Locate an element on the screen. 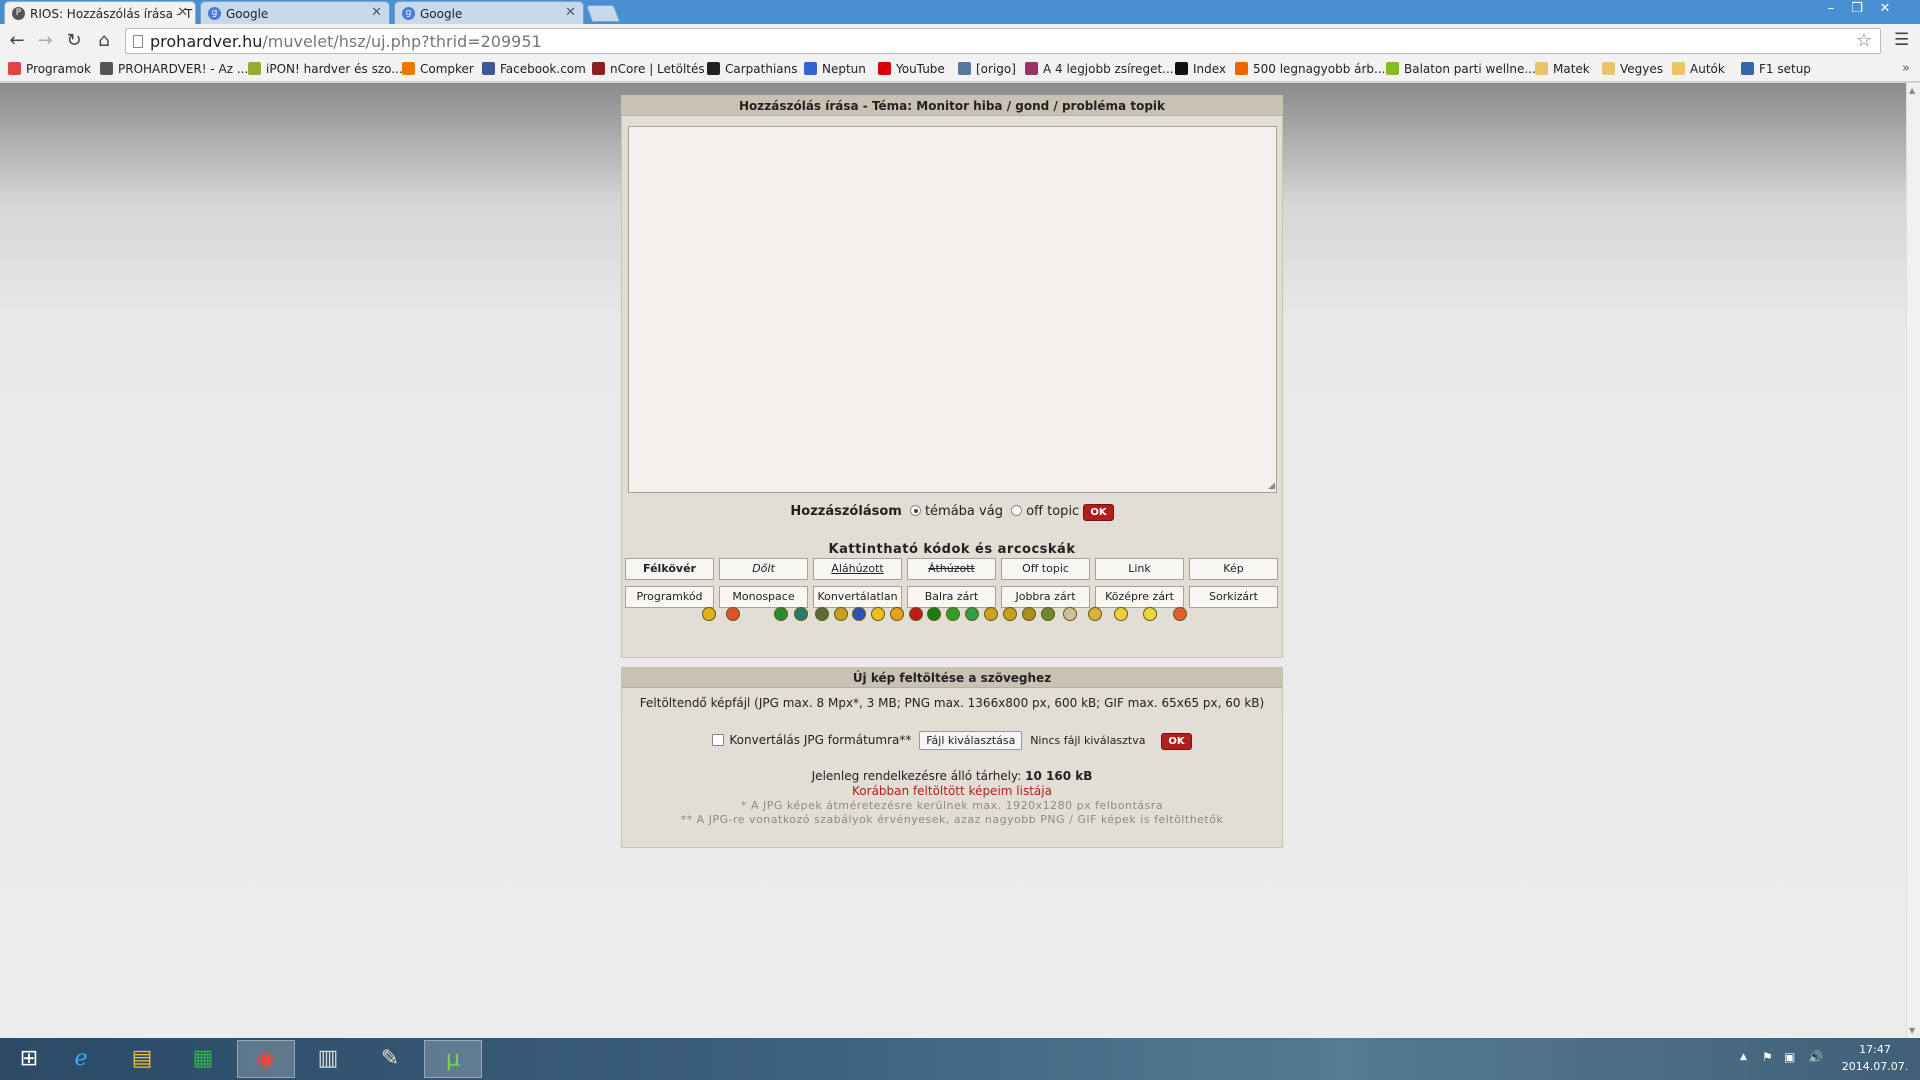 This screenshot has width=1920, height=1080. new-tab-button is located at coordinates (603, 13).